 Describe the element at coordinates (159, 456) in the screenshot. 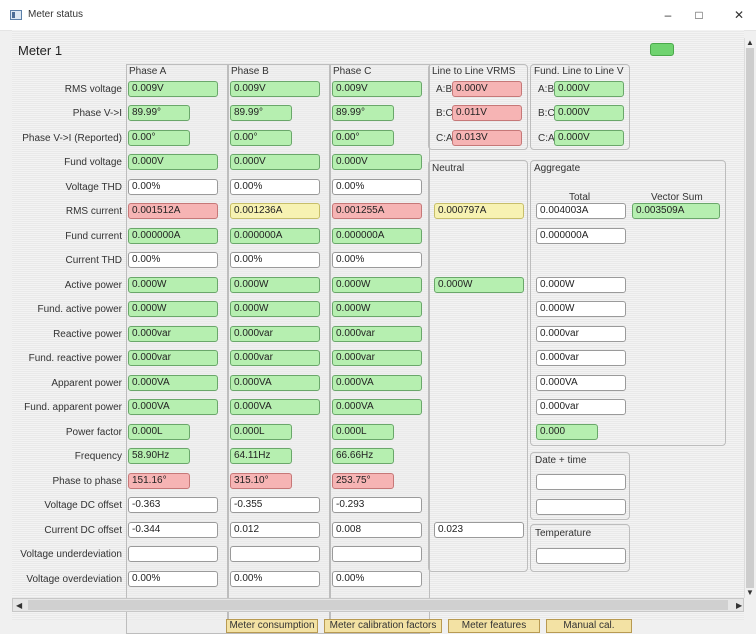

I see `frequency-a: 58.90Hz` at that location.